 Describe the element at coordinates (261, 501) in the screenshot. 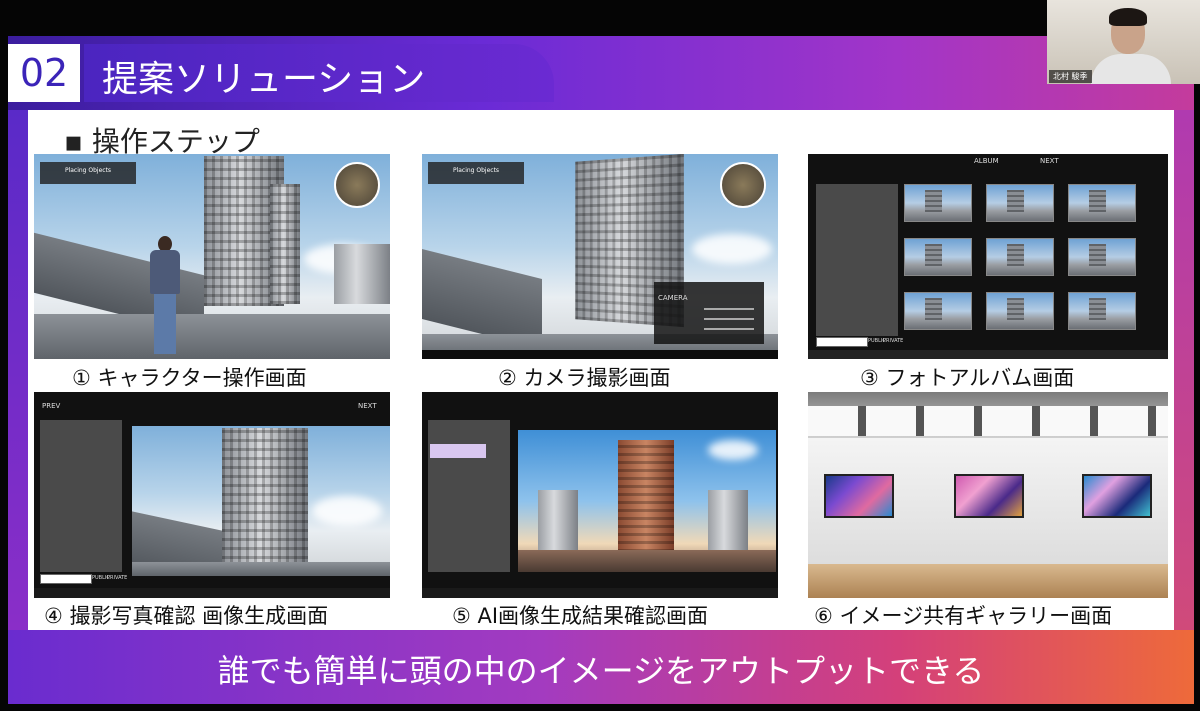

I see `captured-photo` at that location.